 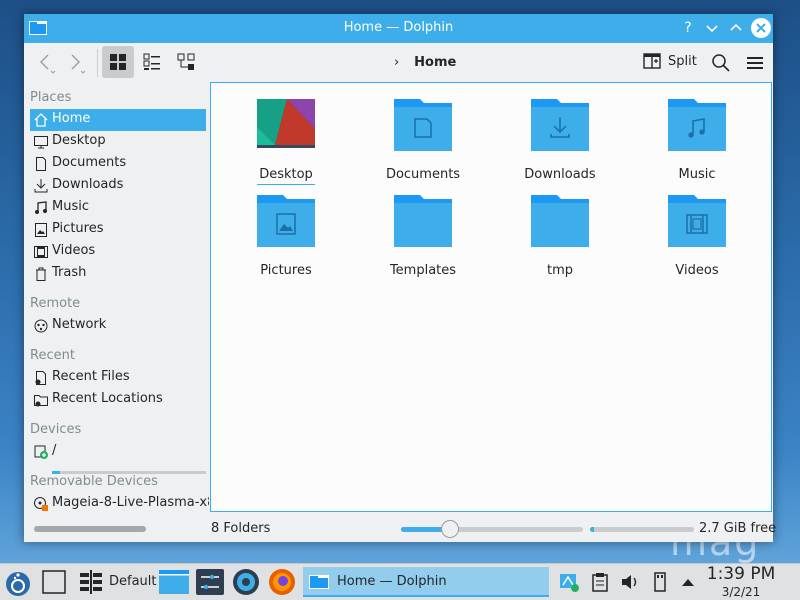 I want to click on sidebar-item-root-drive: /, so click(x=118, y=452).